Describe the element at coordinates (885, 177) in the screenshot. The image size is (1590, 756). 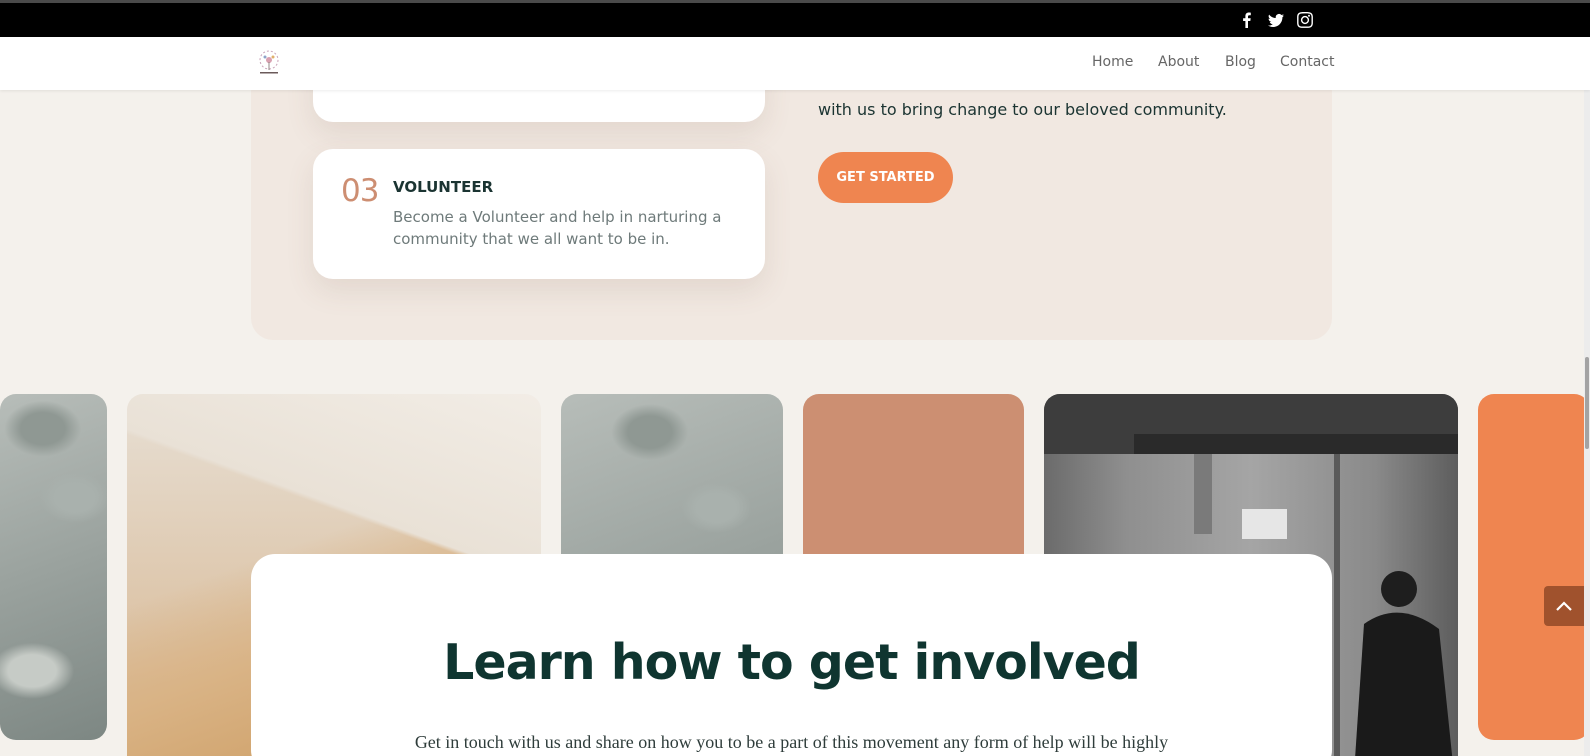
I see `get-started-button: GET STARTED` at that location.